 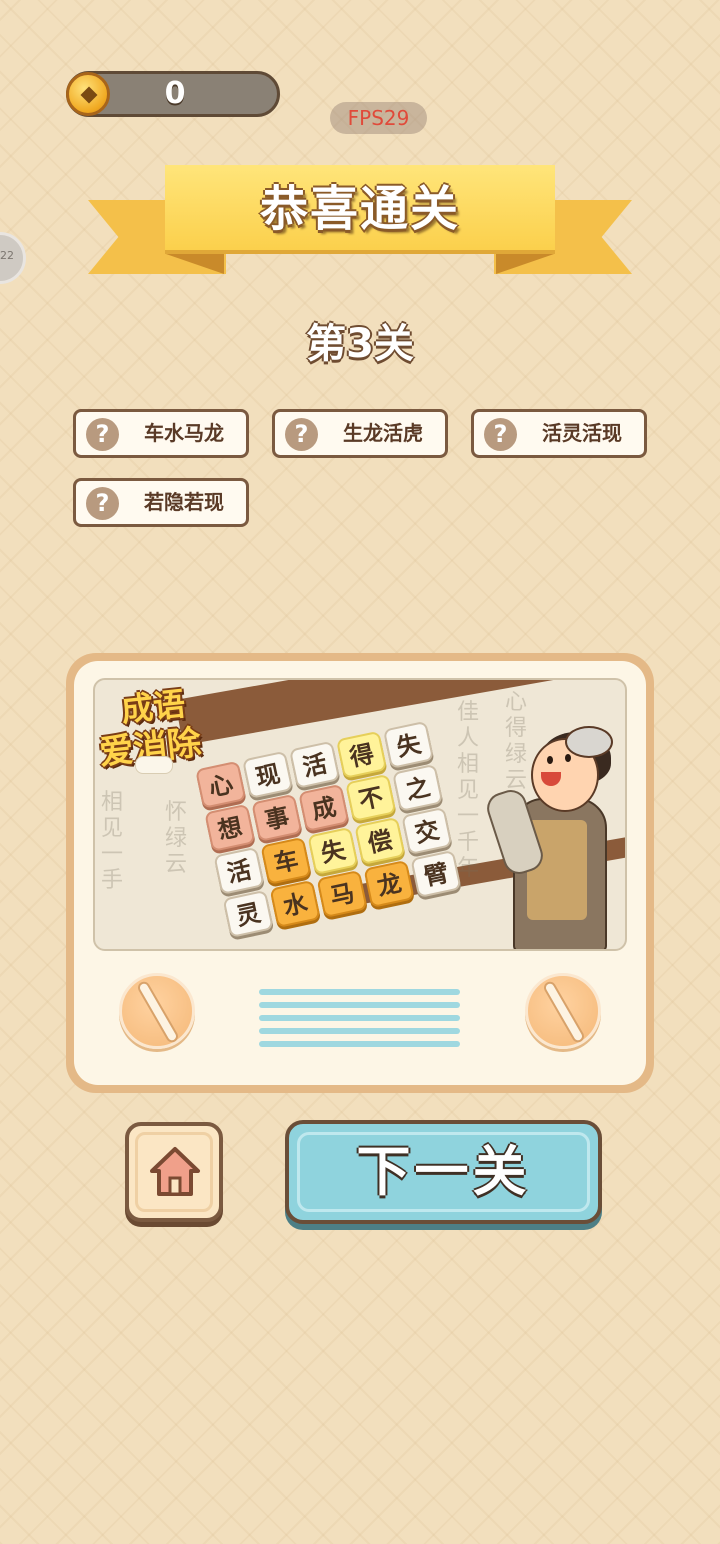 I want to click on word-tile: 马, so click(x=342, y=894).